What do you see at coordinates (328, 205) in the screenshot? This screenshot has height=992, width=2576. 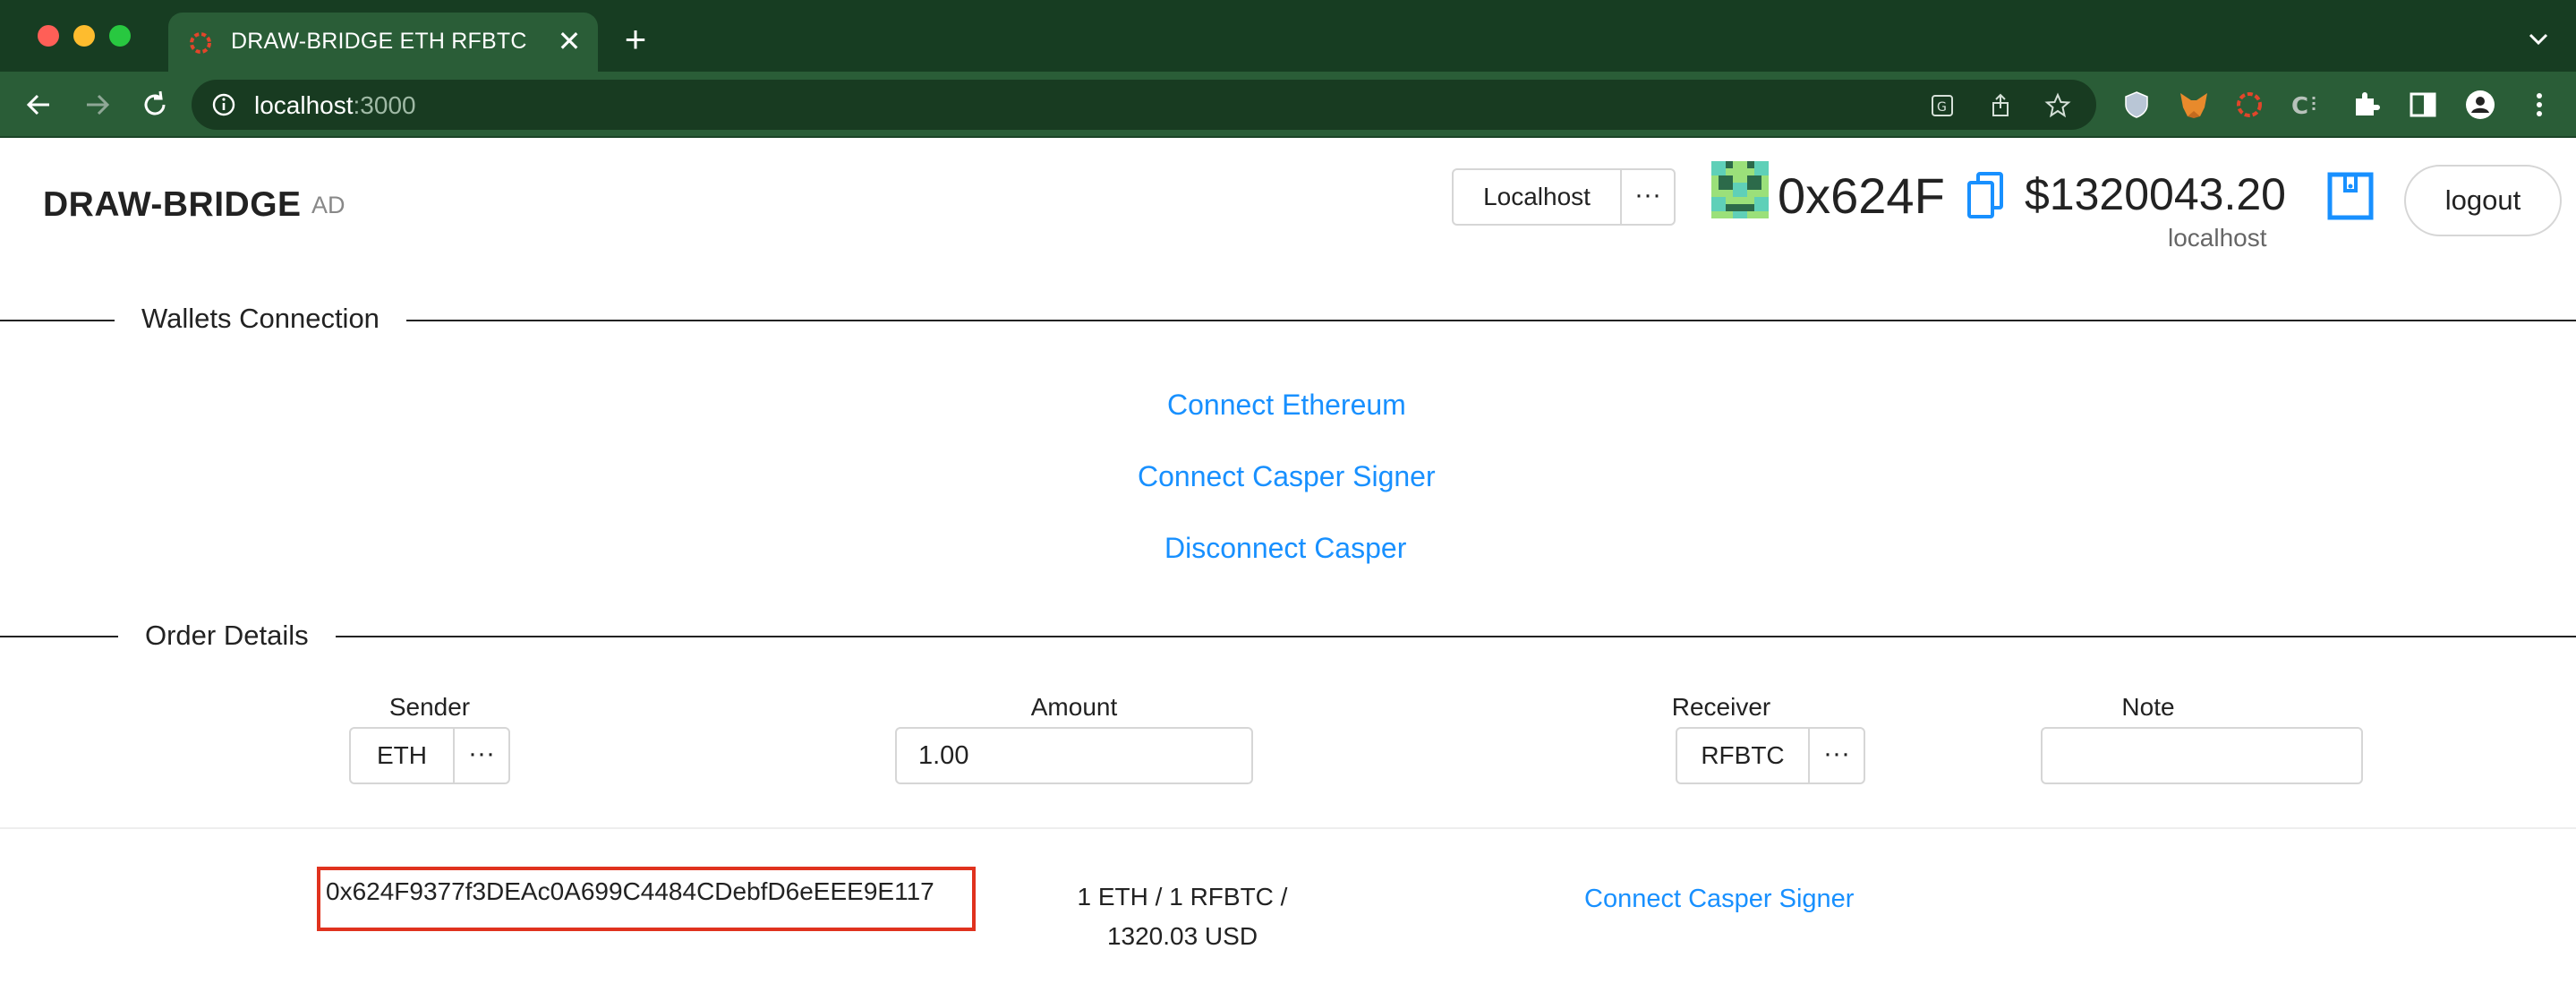 I see `app-brand-subtitle: AD` at bounding box center [328, 205].